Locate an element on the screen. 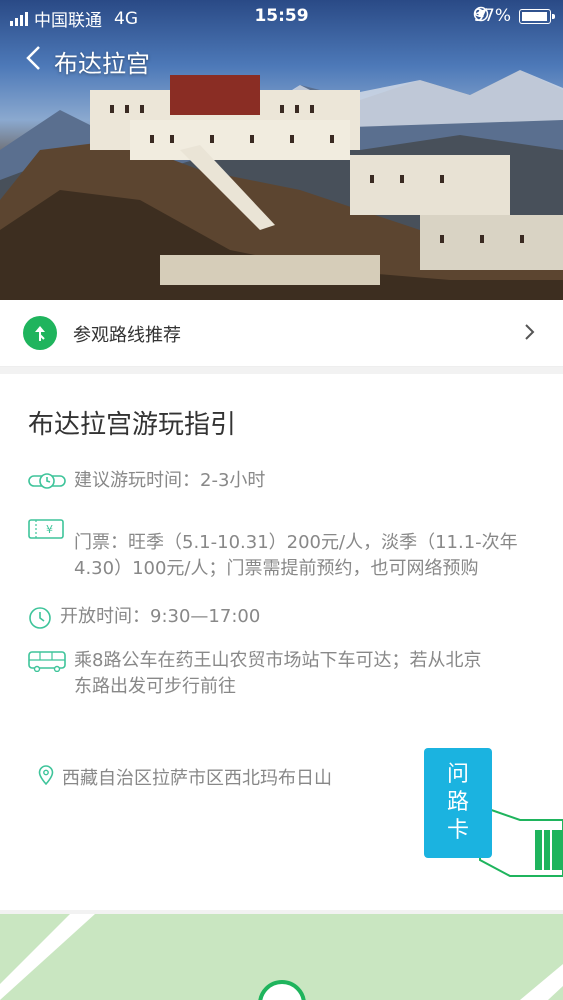 The width and height of the screenshot is (563, 1000). ticket-icon: ¥ is located at coordinates (47, 550).